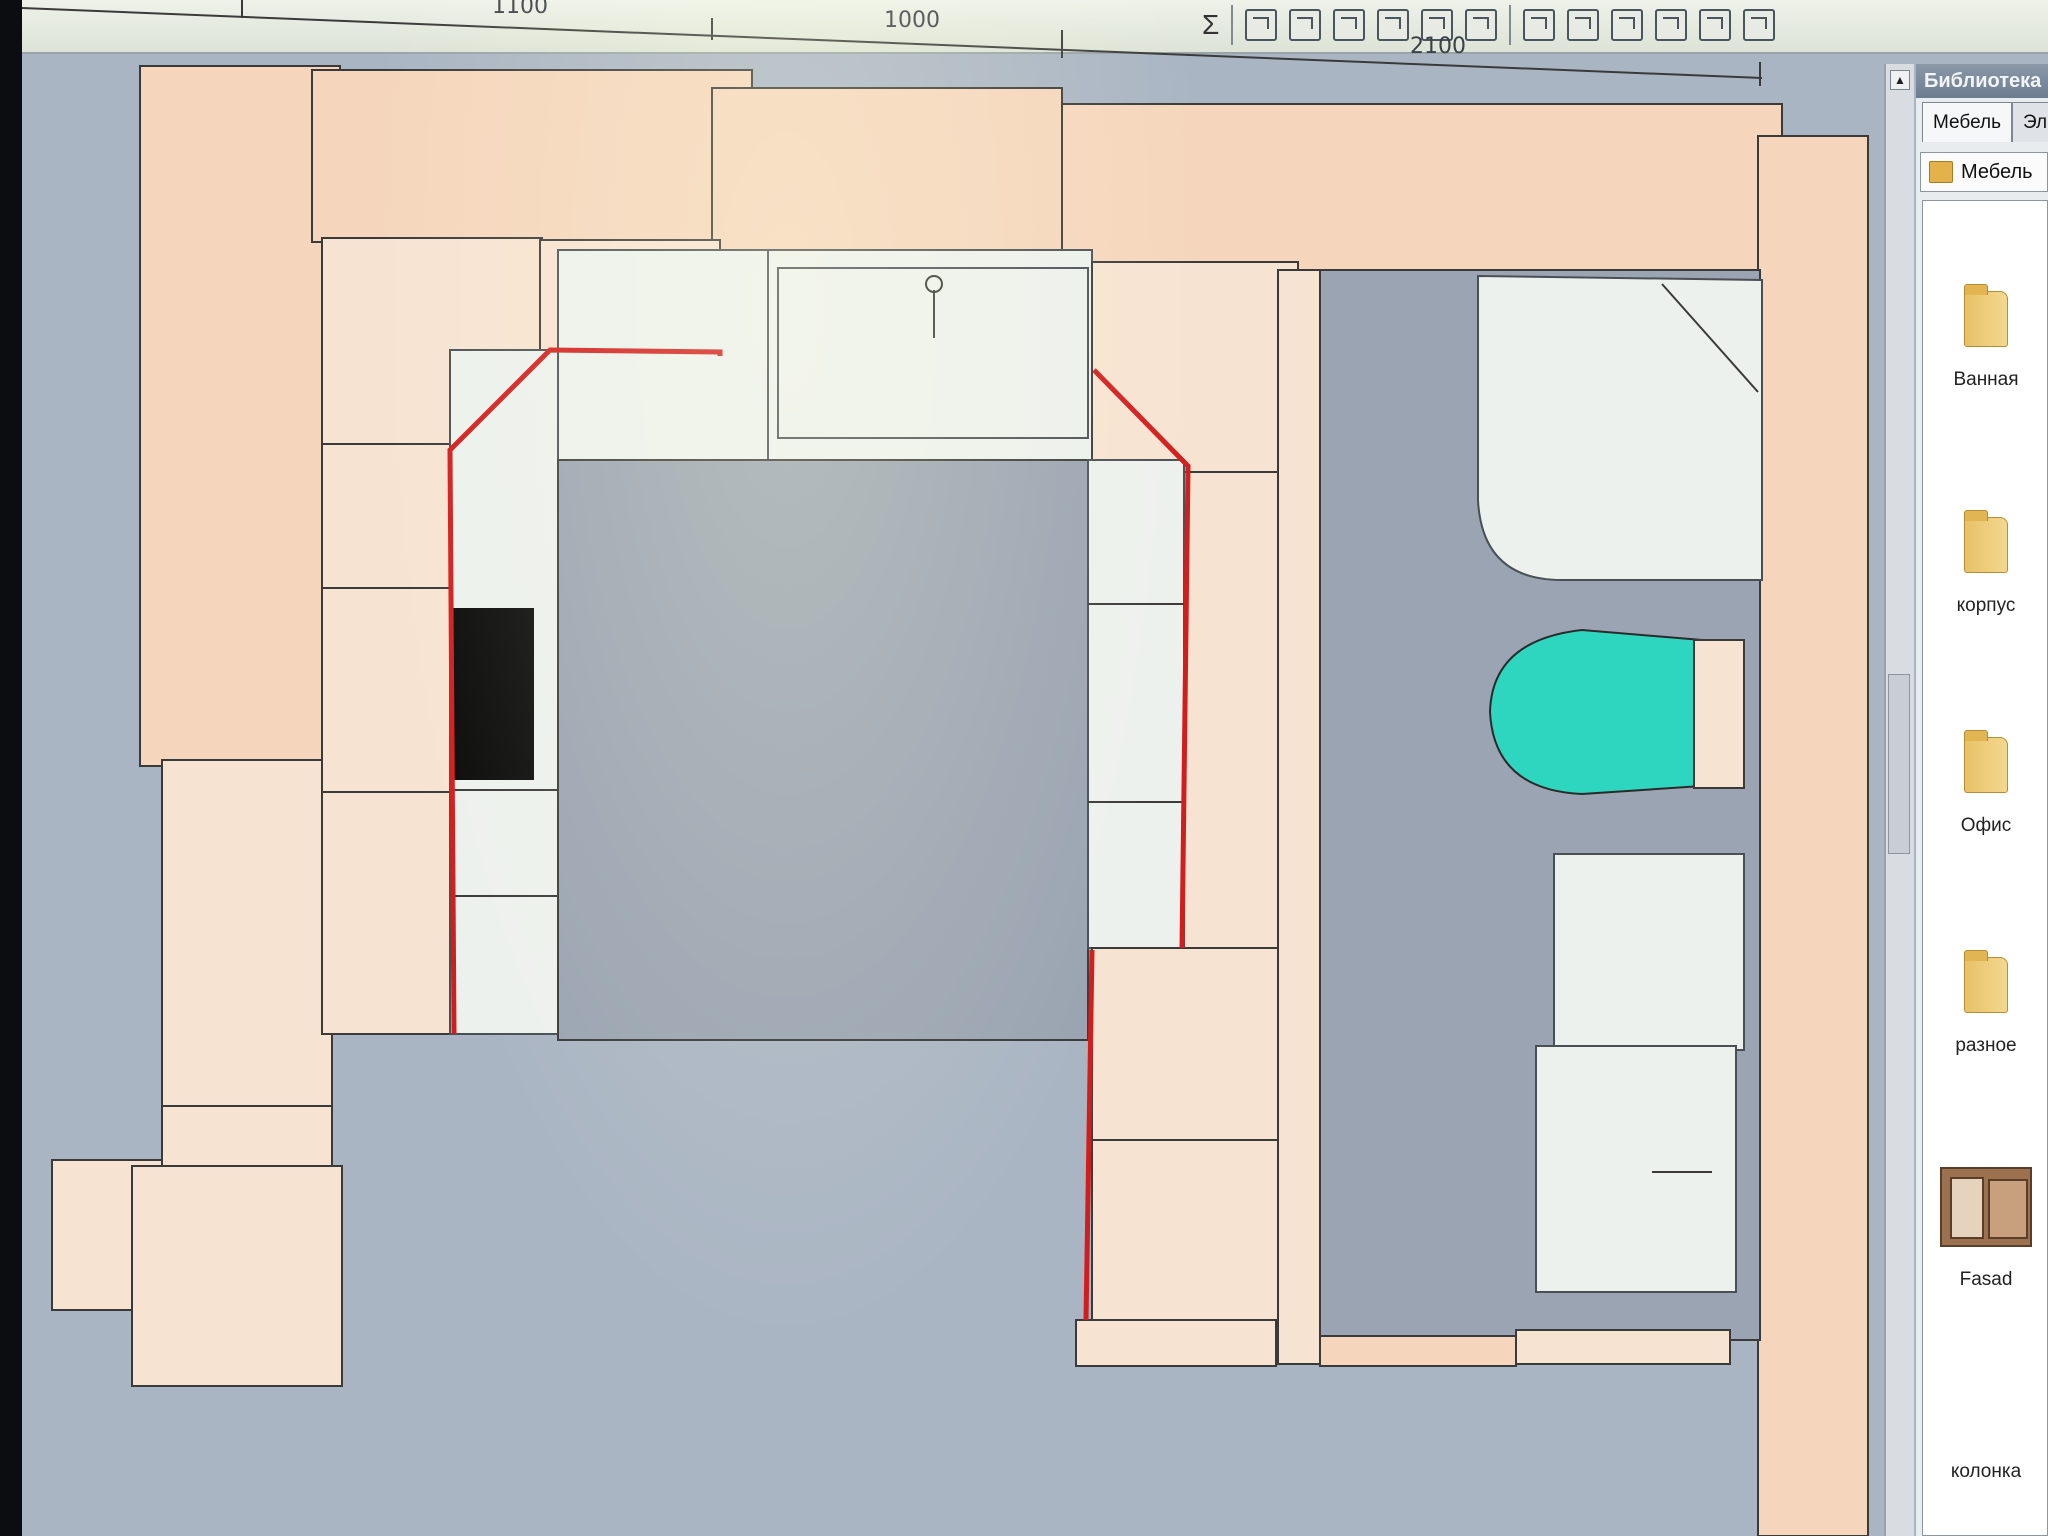  What do you see at coordinates (237, 1276) in the screenshot?
I see `door-jamb-right` at bounding box center [237, 1276].